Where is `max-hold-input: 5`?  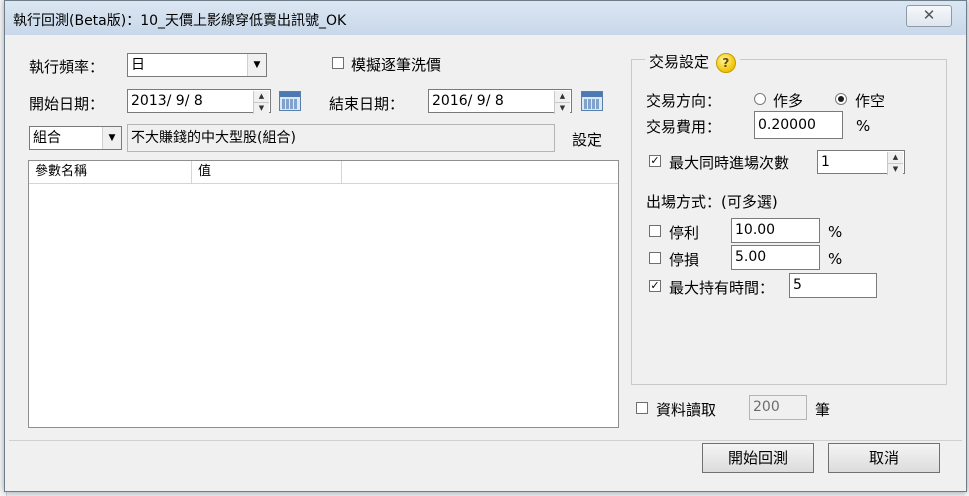
max-hold-input: 5 is located at coordinates (833, 285).